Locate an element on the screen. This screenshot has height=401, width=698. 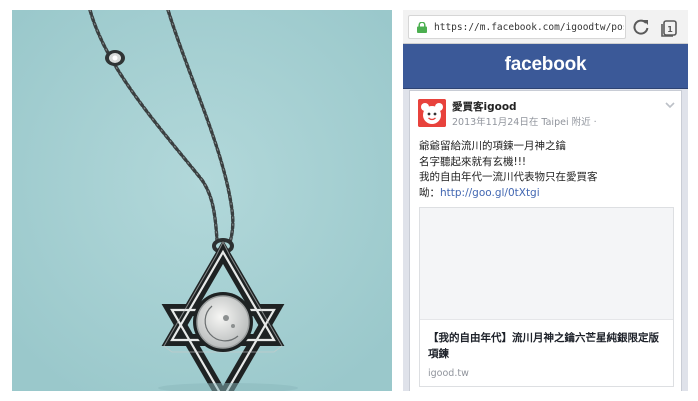
lock-icon is located at coordinates (422, 27).